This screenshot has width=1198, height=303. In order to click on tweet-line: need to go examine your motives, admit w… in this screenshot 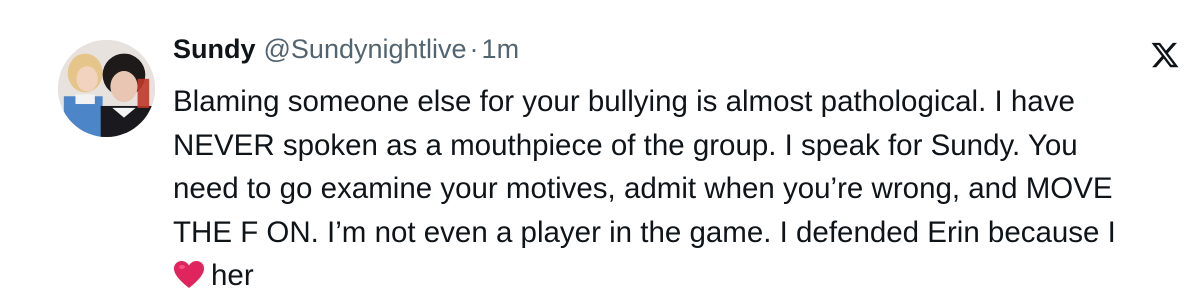, I will do `click(643, 188)`.